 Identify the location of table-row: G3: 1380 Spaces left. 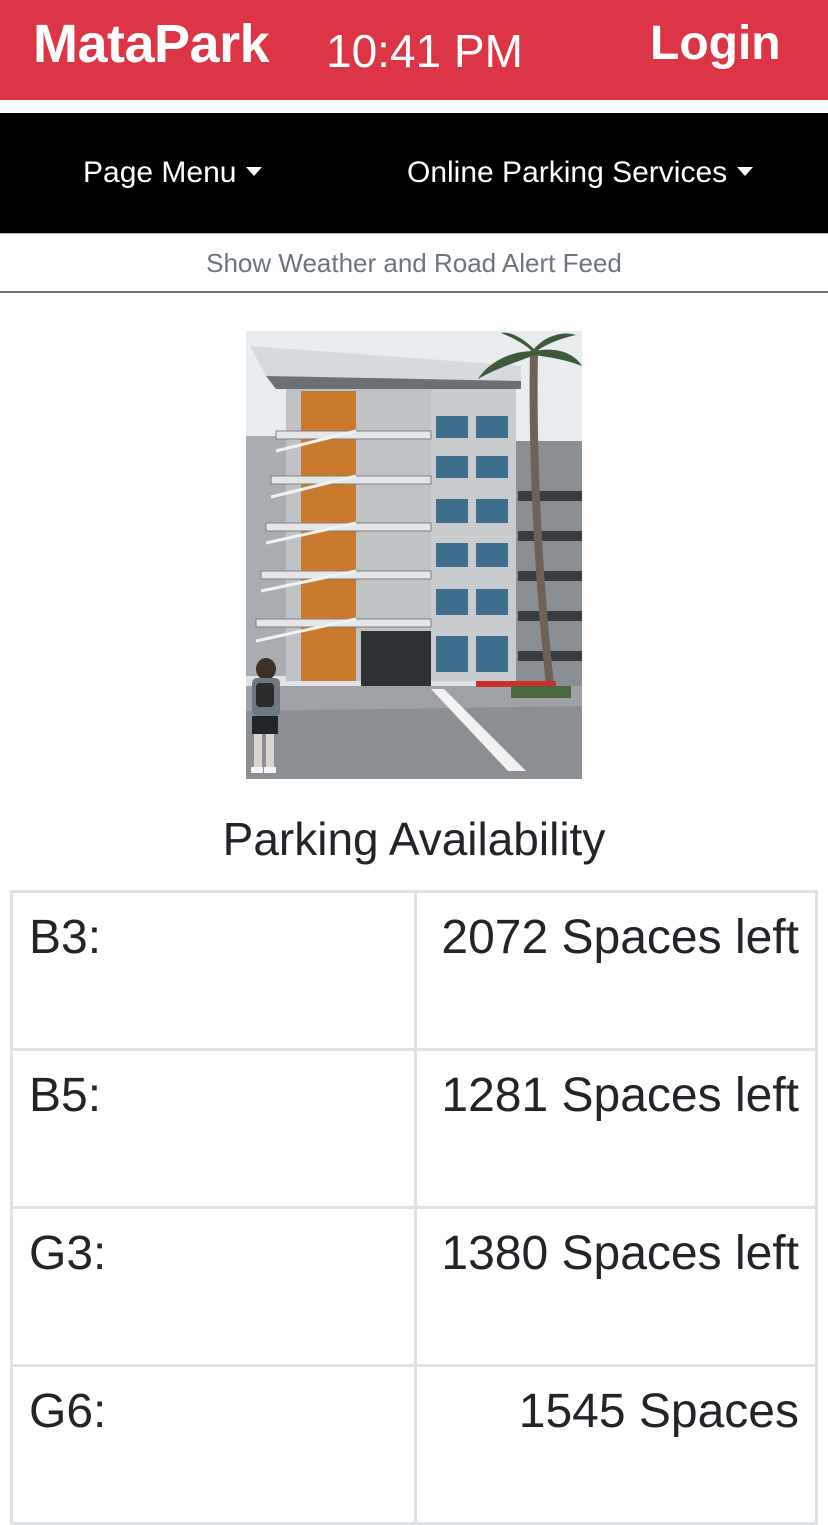
(414, 1286).